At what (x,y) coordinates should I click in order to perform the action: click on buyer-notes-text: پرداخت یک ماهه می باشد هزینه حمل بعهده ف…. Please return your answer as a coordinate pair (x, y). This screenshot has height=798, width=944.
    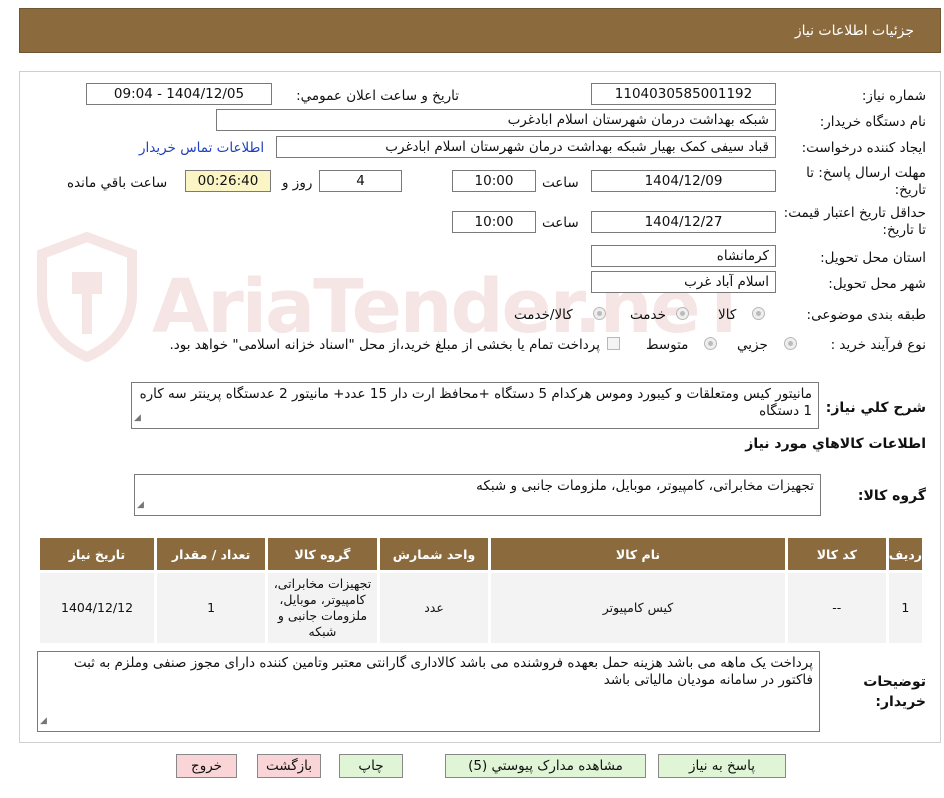
    Looking at the image, I should click on (443, 671).